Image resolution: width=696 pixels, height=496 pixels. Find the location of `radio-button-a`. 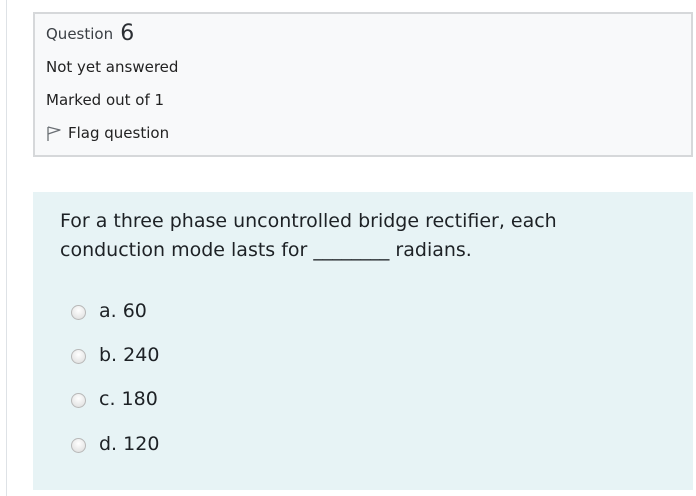

radio-button-a is located at coordinates (78, 312).